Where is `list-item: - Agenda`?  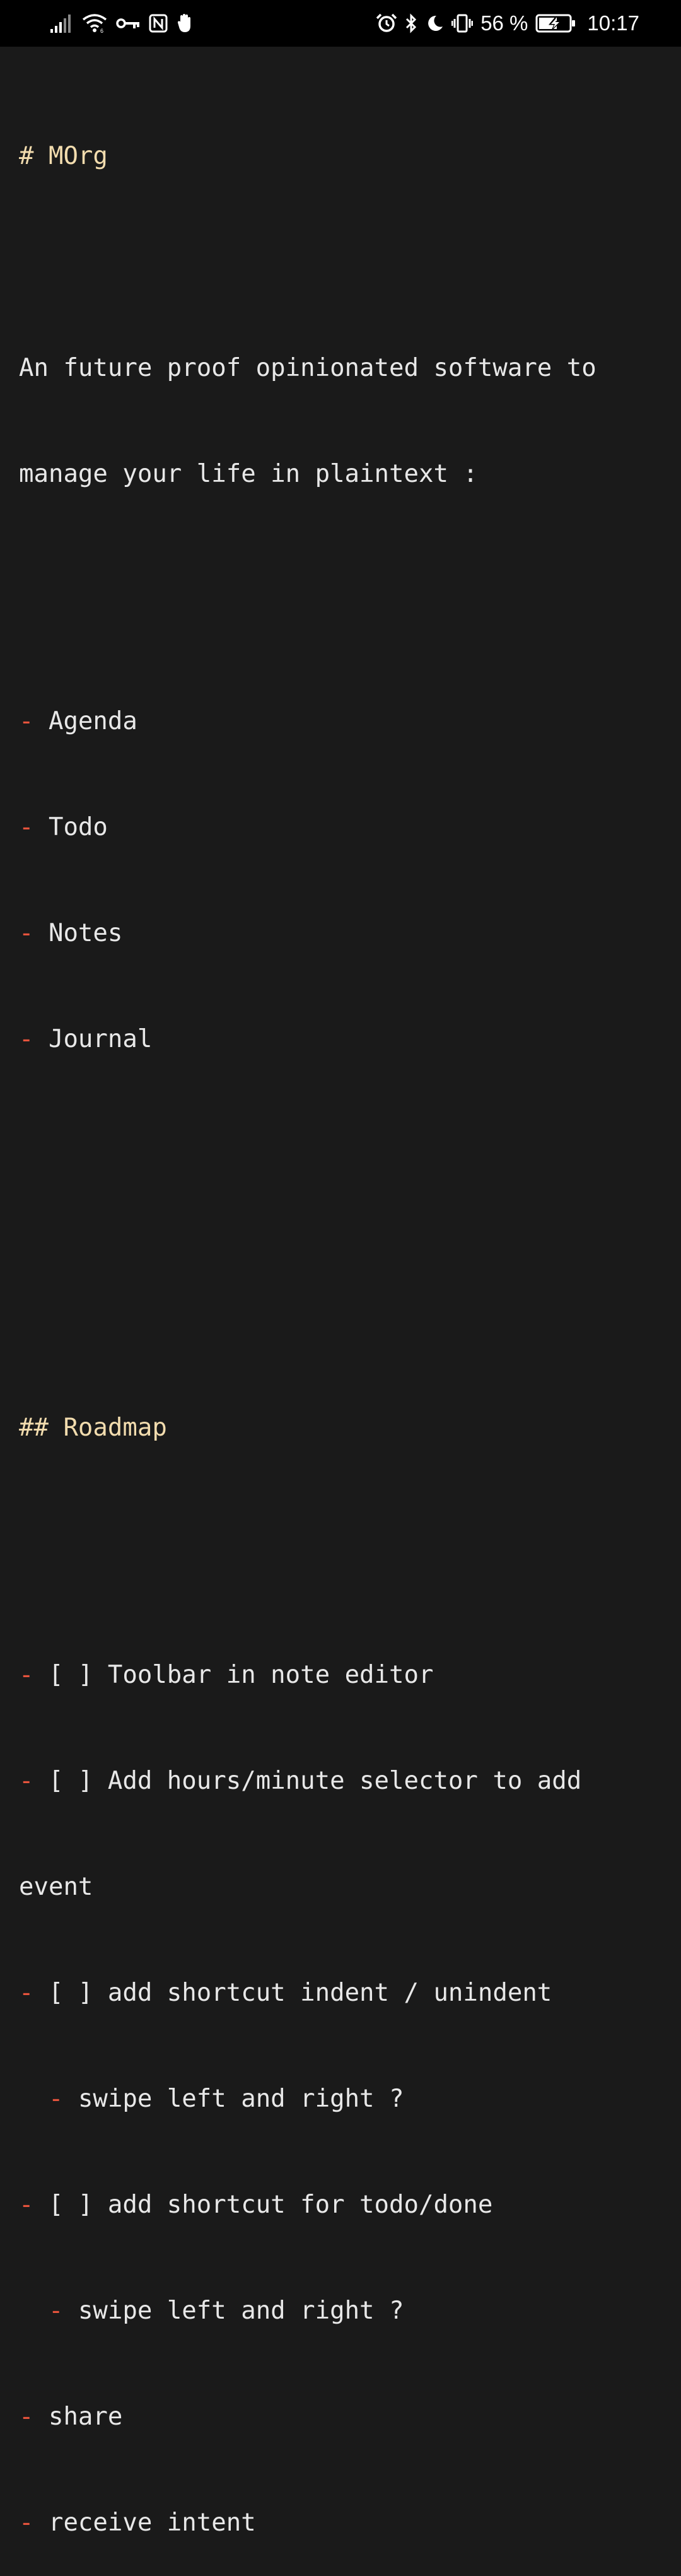 list-item: - Agenda is located at coordinates (343, 721).